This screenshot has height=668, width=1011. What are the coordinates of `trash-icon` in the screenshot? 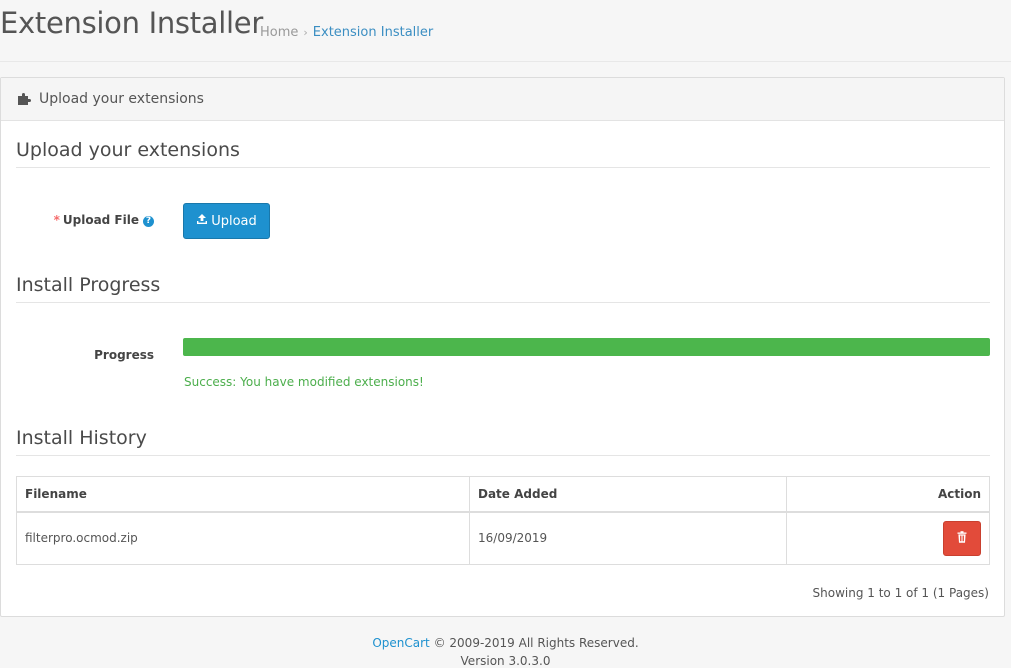 It's located at (962, 538).